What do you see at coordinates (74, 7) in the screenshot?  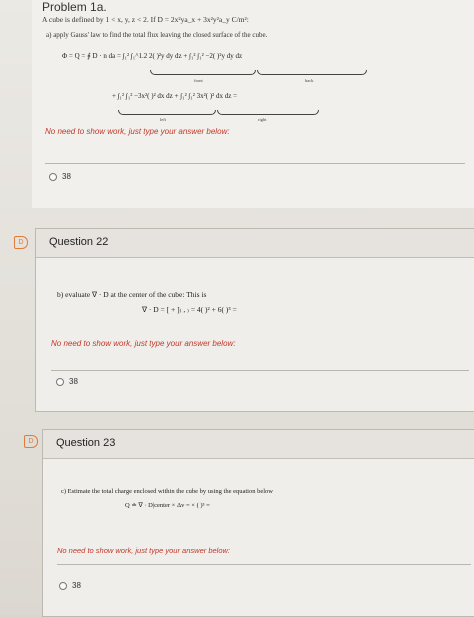 I see `problem-title: Problem 1a.` at bounding box center [74, 7].